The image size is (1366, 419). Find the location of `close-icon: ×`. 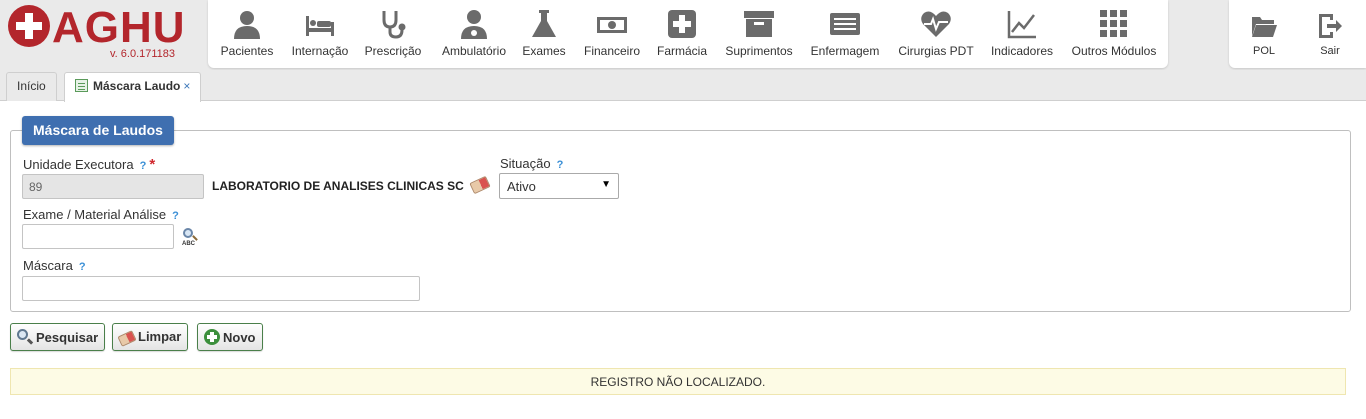

close-icon: × is located at coordinates (186, 86).